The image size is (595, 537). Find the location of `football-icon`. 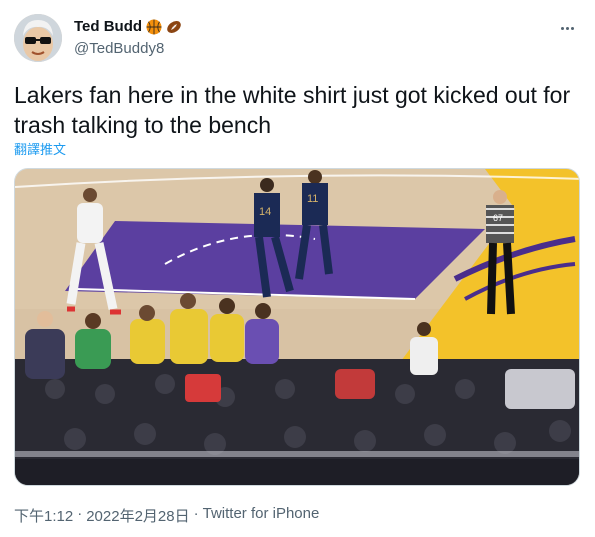

football-icon is located at coordinates (174, 26).